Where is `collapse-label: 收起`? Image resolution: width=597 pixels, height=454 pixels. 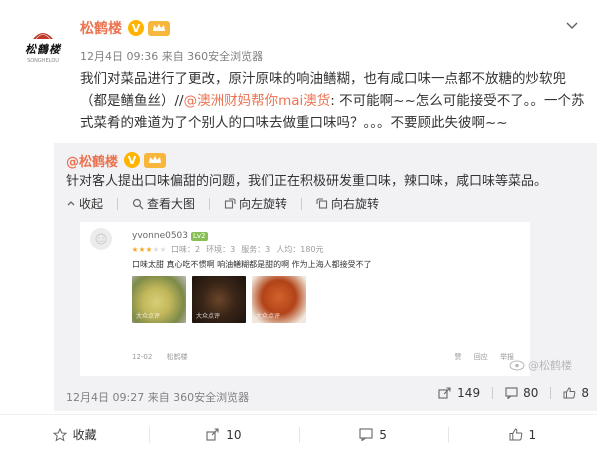
collapse-label: 收起 is located at coordinates (91, 204).